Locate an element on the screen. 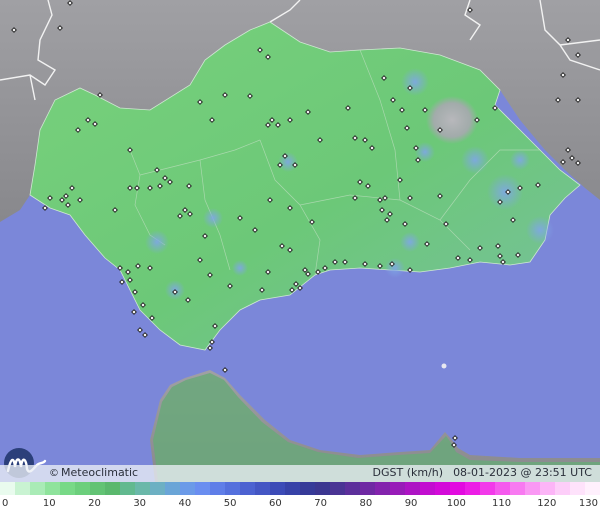  legend-tick-label: 40 is located at coordinates (185, 503).